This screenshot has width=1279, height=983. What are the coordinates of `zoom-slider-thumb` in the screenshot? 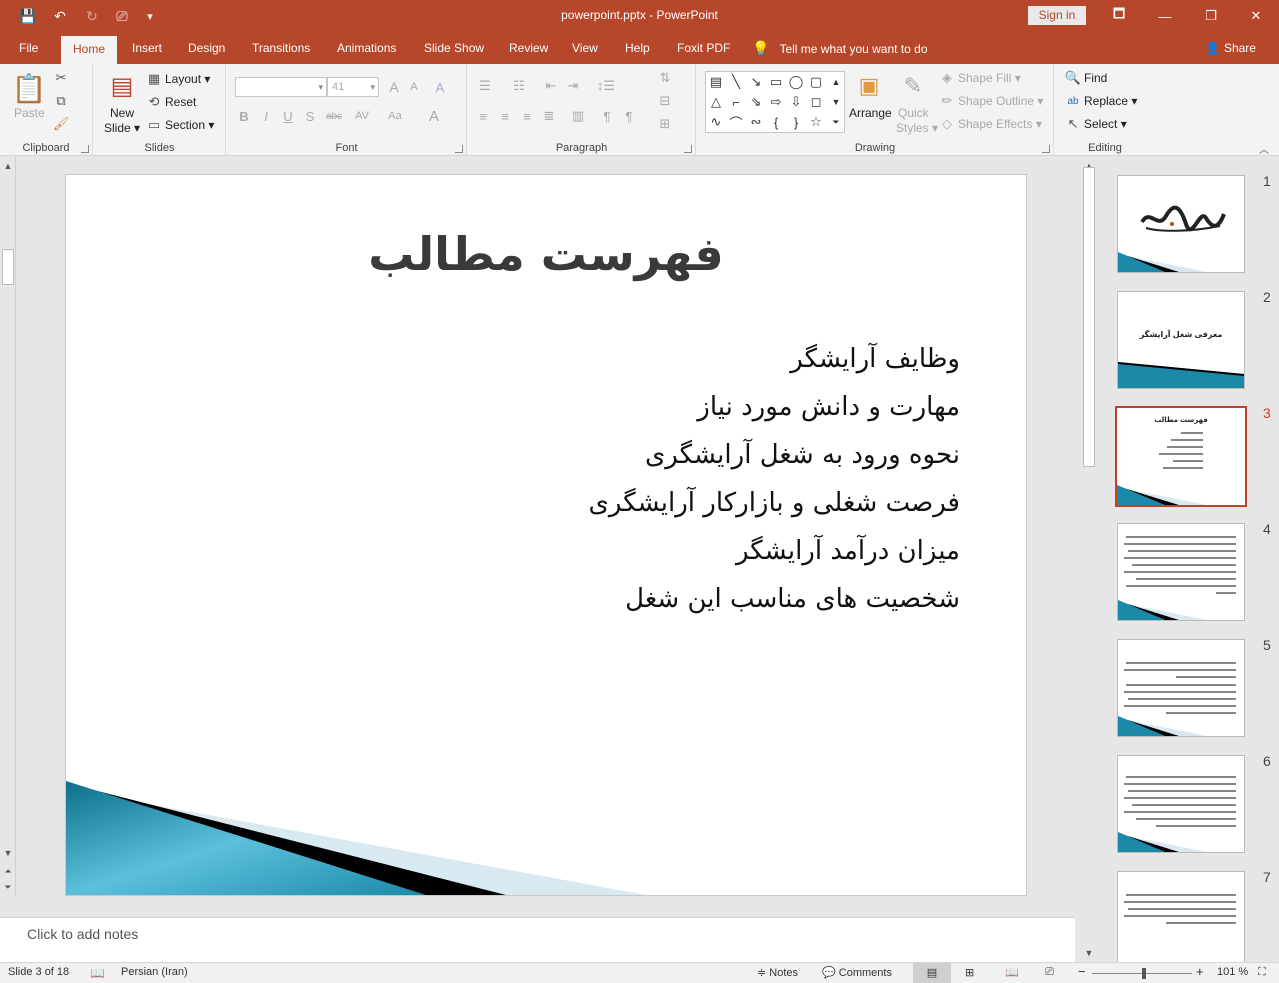 It's located at (1144, 973).